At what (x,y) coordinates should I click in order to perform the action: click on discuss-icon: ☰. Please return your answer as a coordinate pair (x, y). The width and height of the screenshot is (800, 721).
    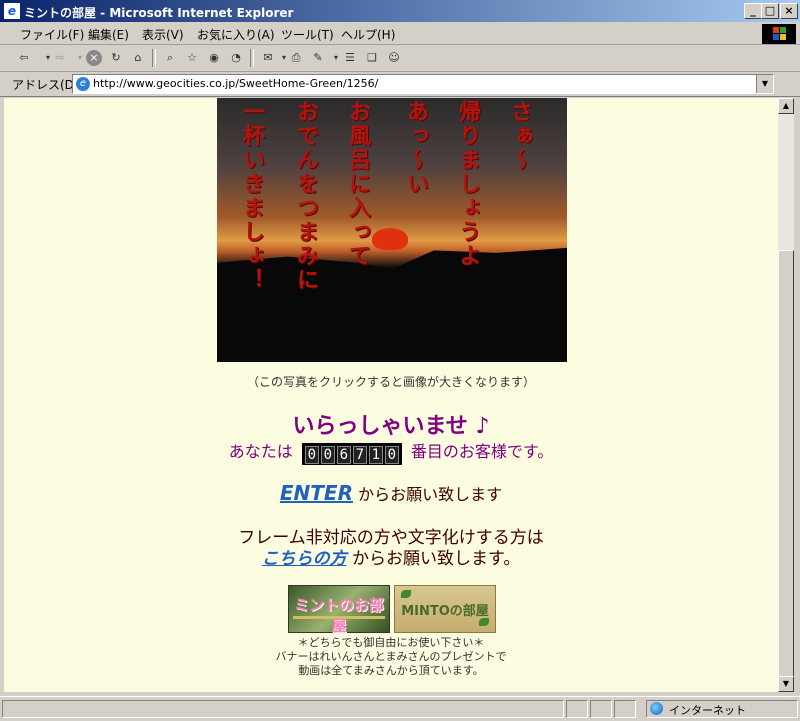
    Looking at the image, I should click on (350, 58).